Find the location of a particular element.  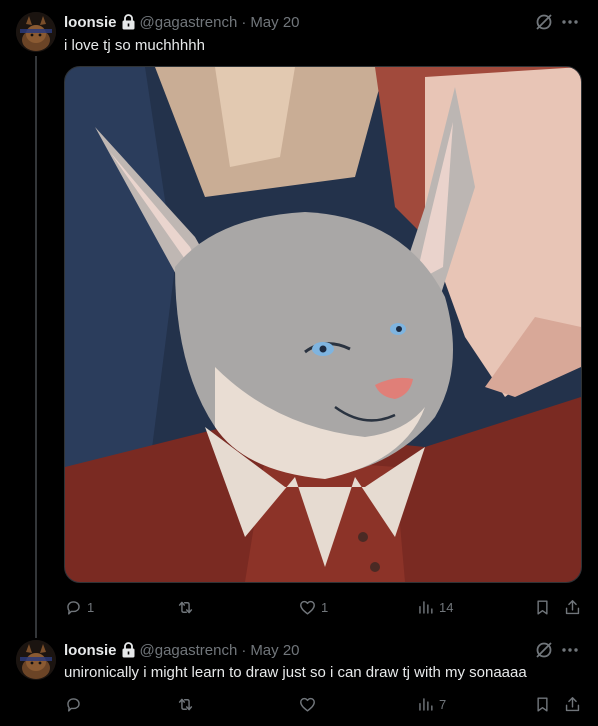

views-count: 14 is located at coordinates (446, 607).